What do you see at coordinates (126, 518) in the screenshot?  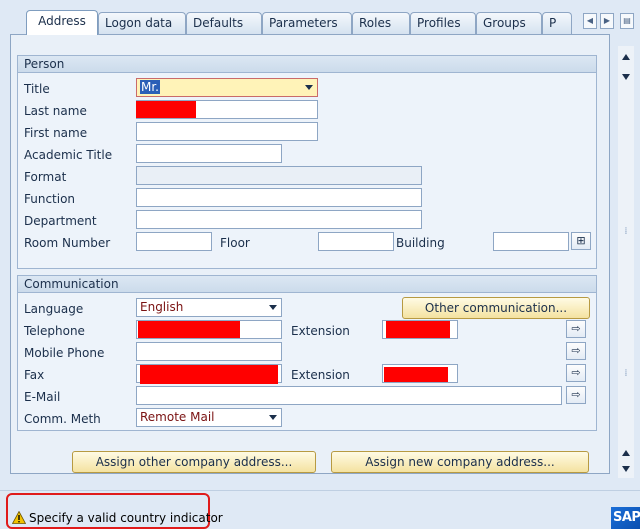 I see `status-message: Specify a valid country indicator` at bounding box center [126, 518].